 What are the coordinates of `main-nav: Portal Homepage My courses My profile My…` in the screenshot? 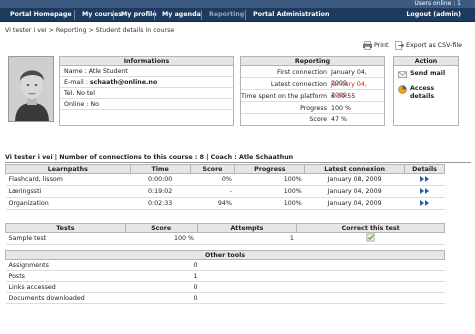 It's located at (237, 15).